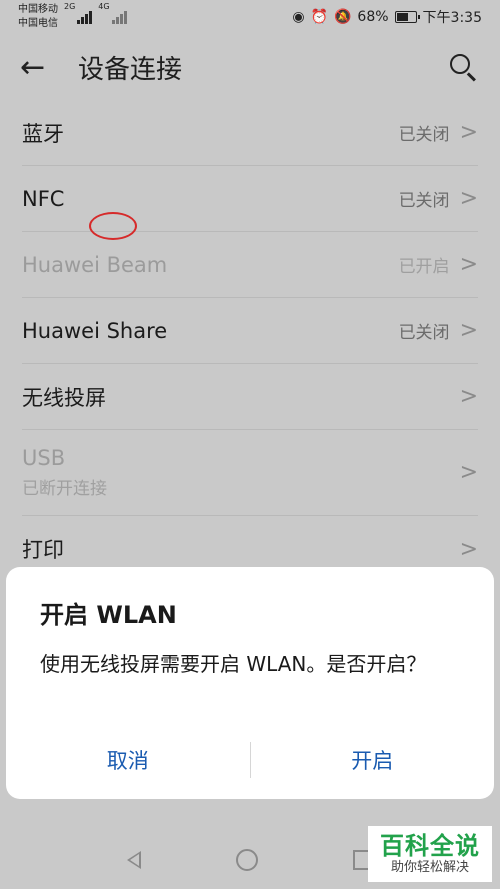  What do you see at coordinates (373, 760) in the screenshot?
I see `enable-button: 开启` at bounding box center [373, 760].